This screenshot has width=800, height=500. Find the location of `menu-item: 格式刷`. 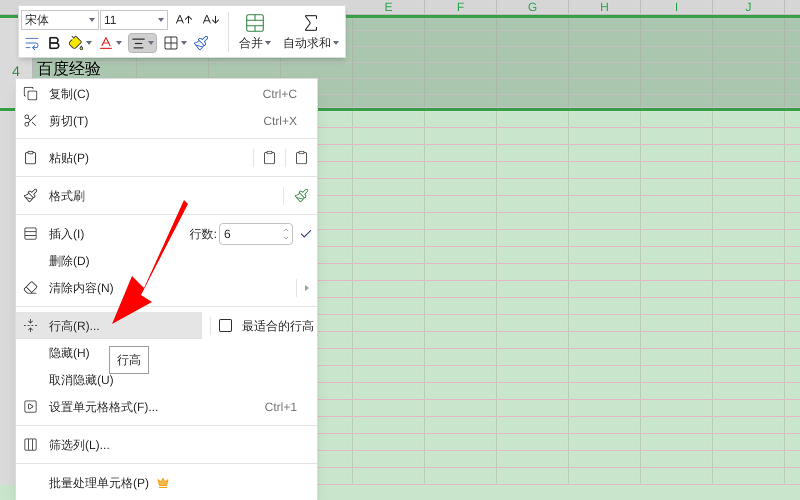

menu-item: 格式刷 is located at coordinates (52, 195).